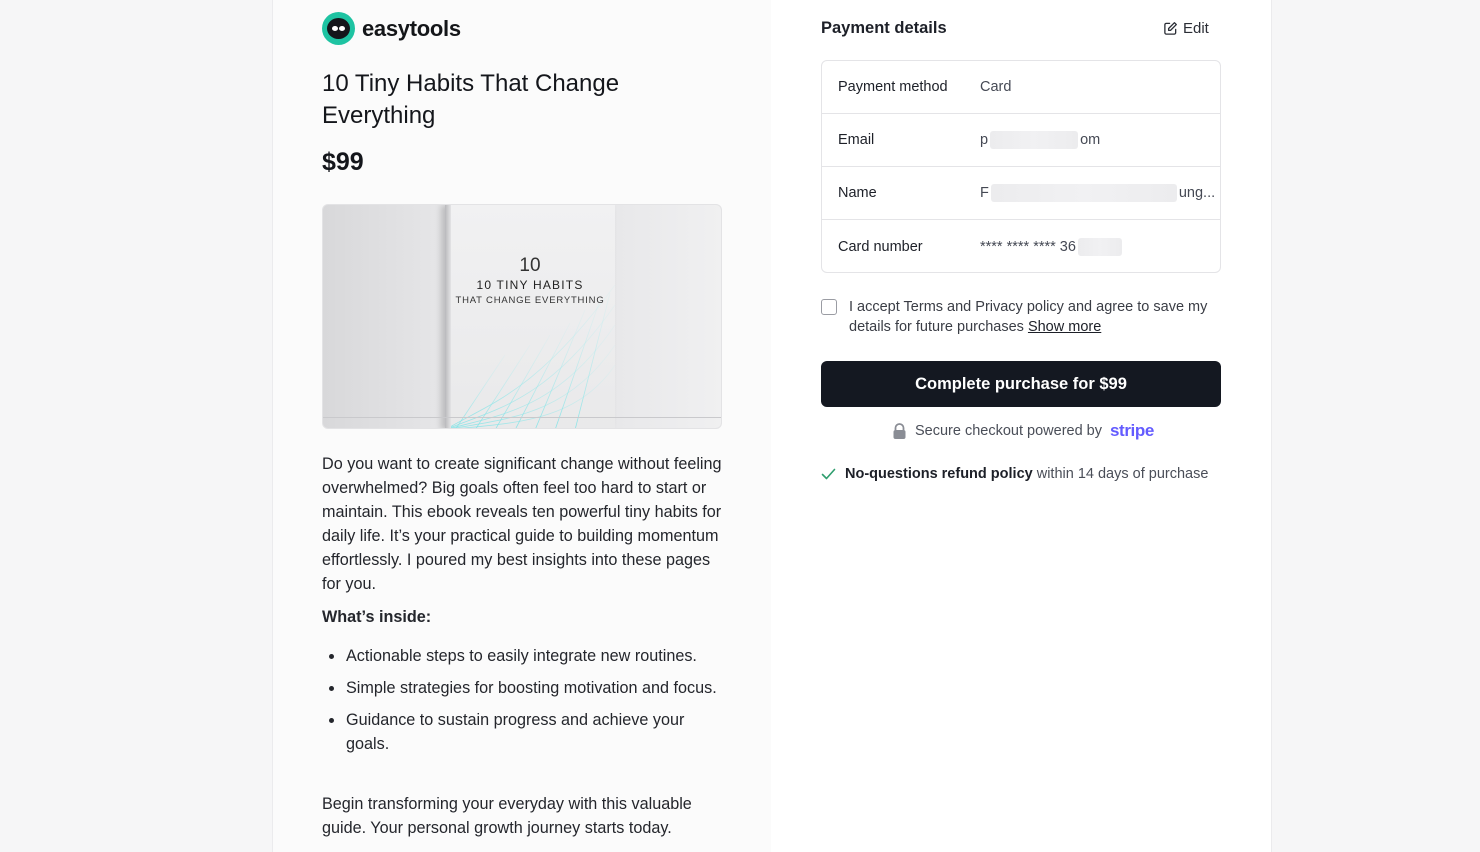  Describe the element at coordinates (984, 192) in the screenshot. I see `name-start: F` at that location.